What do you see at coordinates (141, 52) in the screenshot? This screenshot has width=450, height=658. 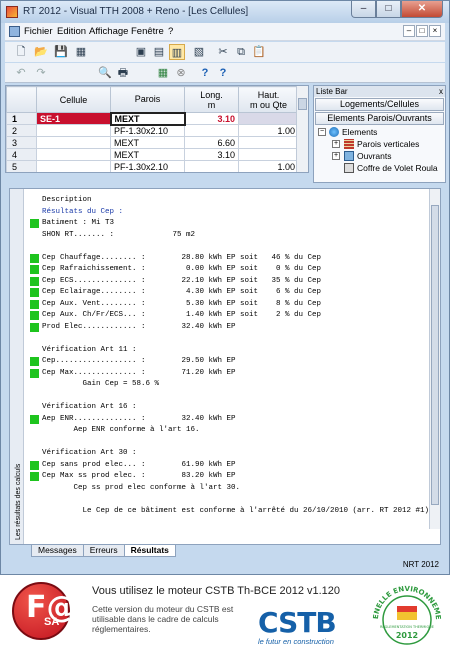 I see `tool1-icon: ▣` at bounding box center [141, 52].